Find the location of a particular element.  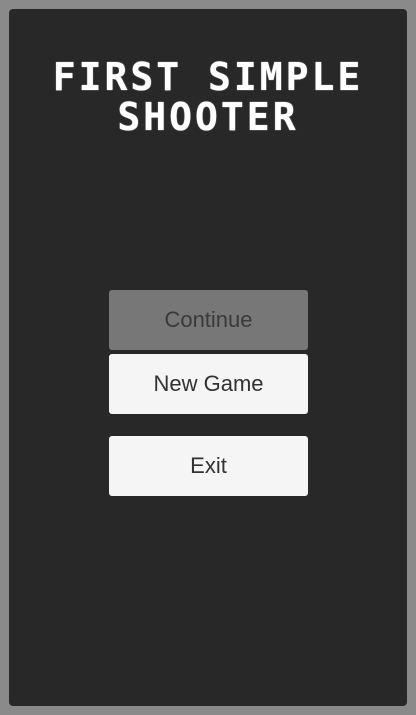

continue-button: Continue is located at coordinates (208, 320).